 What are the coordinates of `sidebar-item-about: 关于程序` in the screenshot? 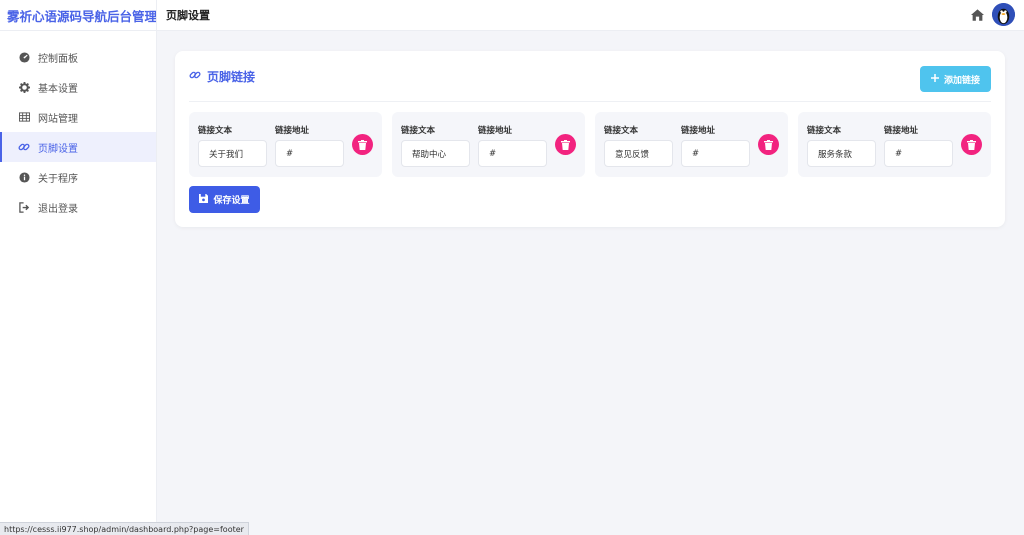 It's located at (78, 177).